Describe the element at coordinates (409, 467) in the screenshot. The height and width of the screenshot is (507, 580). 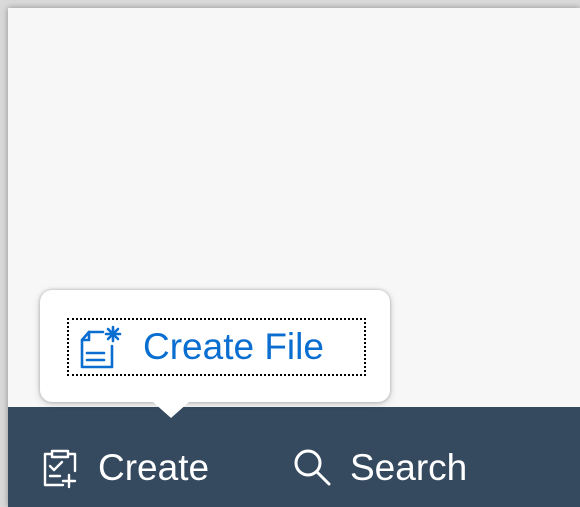
I see `search-button-label: Search` at that location.